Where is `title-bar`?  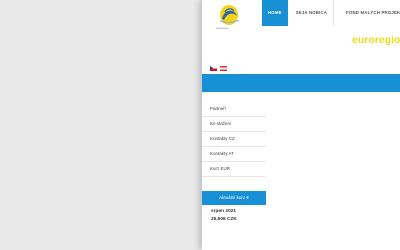 title-bar is located at coordinates (301, 83).